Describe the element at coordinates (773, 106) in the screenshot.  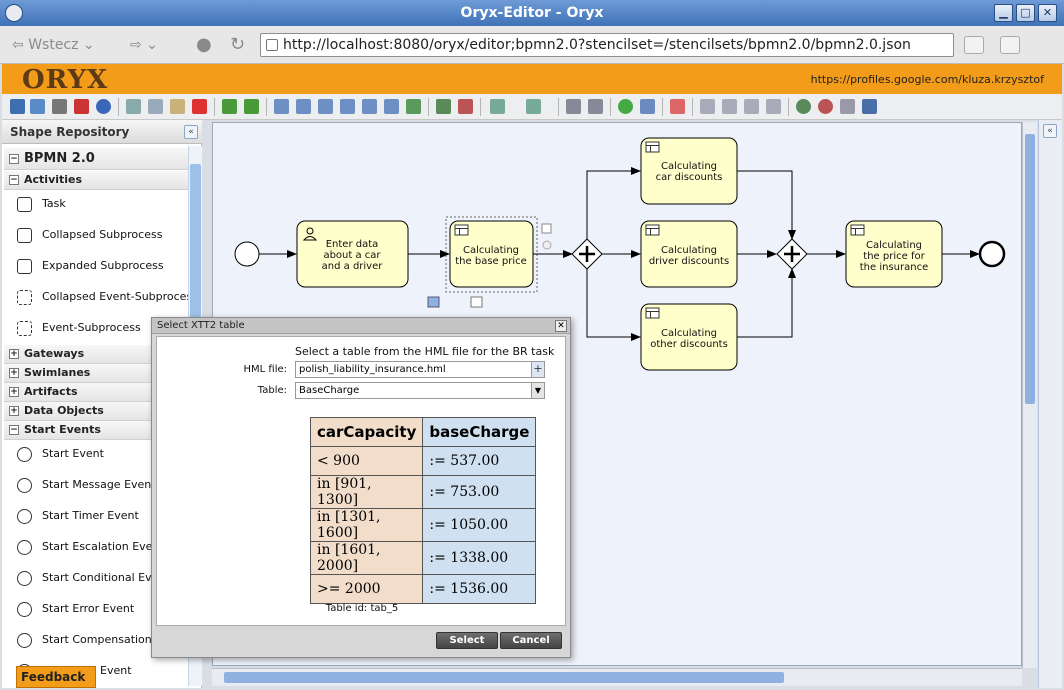
I see `layout-4-icon` at that location.